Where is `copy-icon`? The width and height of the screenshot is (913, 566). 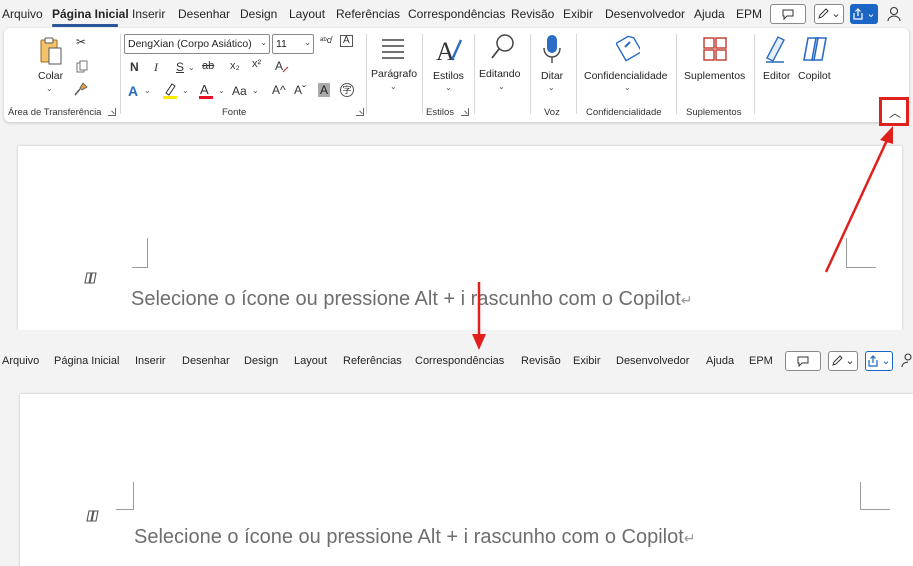
copy-icon is located at coordinates (82, 66).